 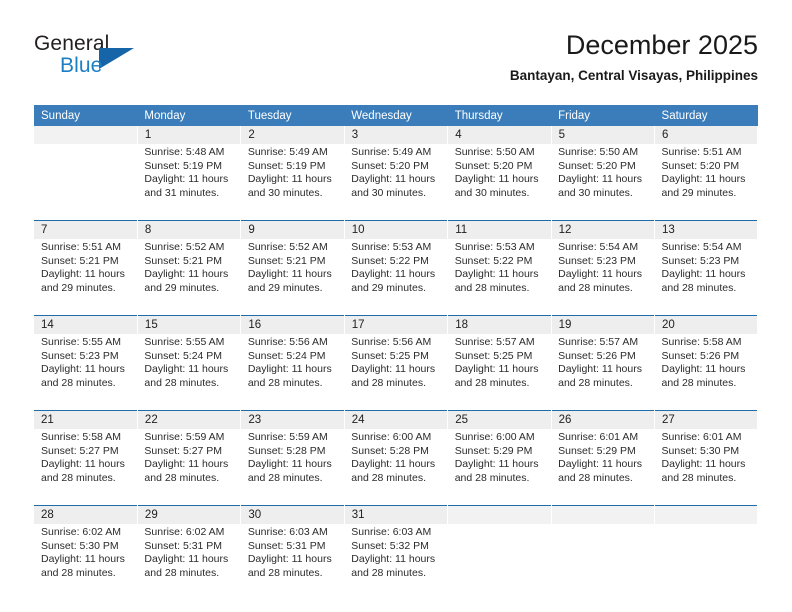 What do you see at coordinates (81, 65) in the screenshot?
I see `logo-text-blue: Blue` at bounding box center [81, 65].